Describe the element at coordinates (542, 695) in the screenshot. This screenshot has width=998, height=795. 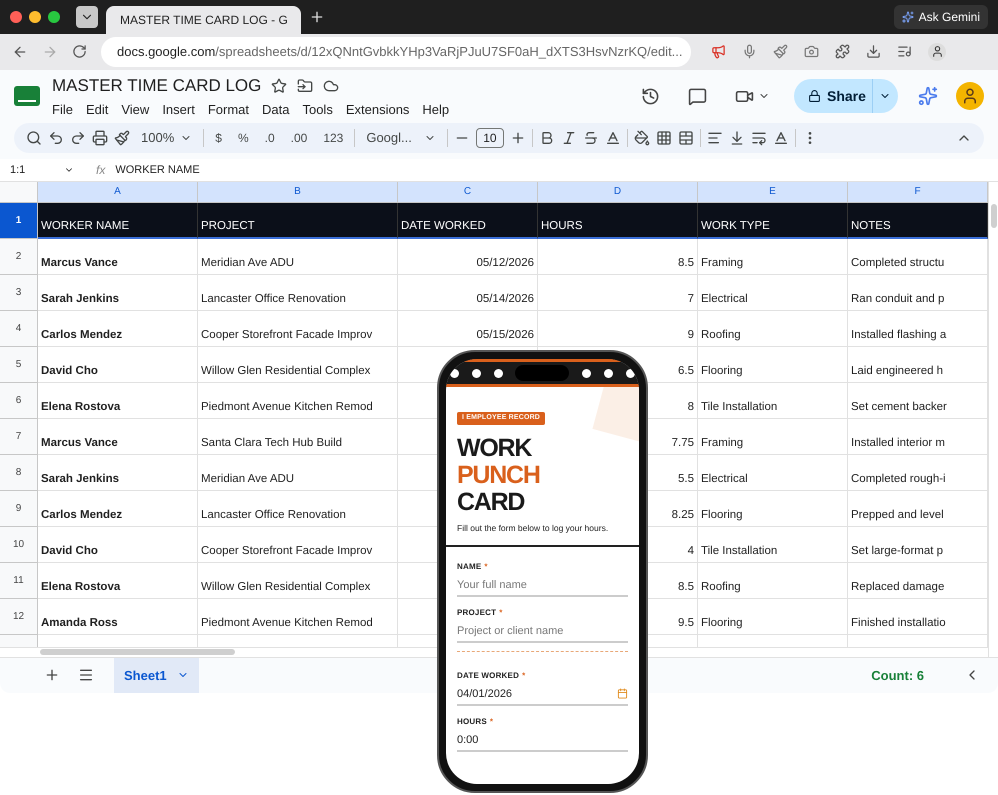
I see `date-field: 04/01/2026` at that location.